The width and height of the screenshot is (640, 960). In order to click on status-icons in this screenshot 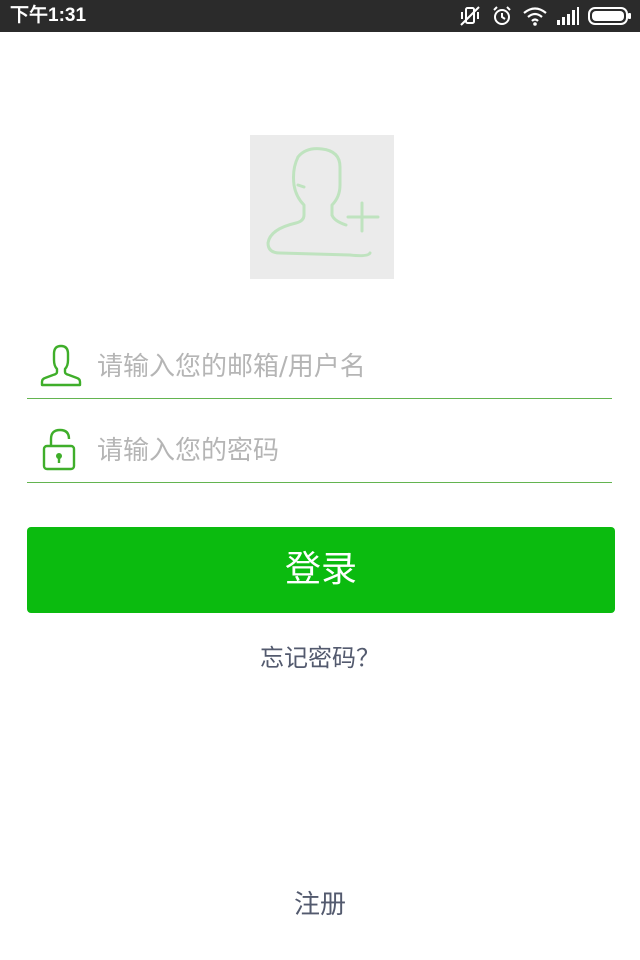, I will do `click(545, 16)`.